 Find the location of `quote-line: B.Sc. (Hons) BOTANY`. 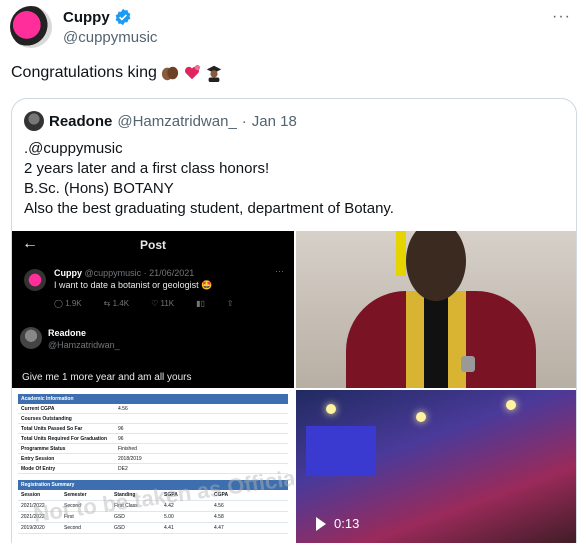

quote-line: B.Sc. (Hons) BOTANY is located at coordinates (99, 188).